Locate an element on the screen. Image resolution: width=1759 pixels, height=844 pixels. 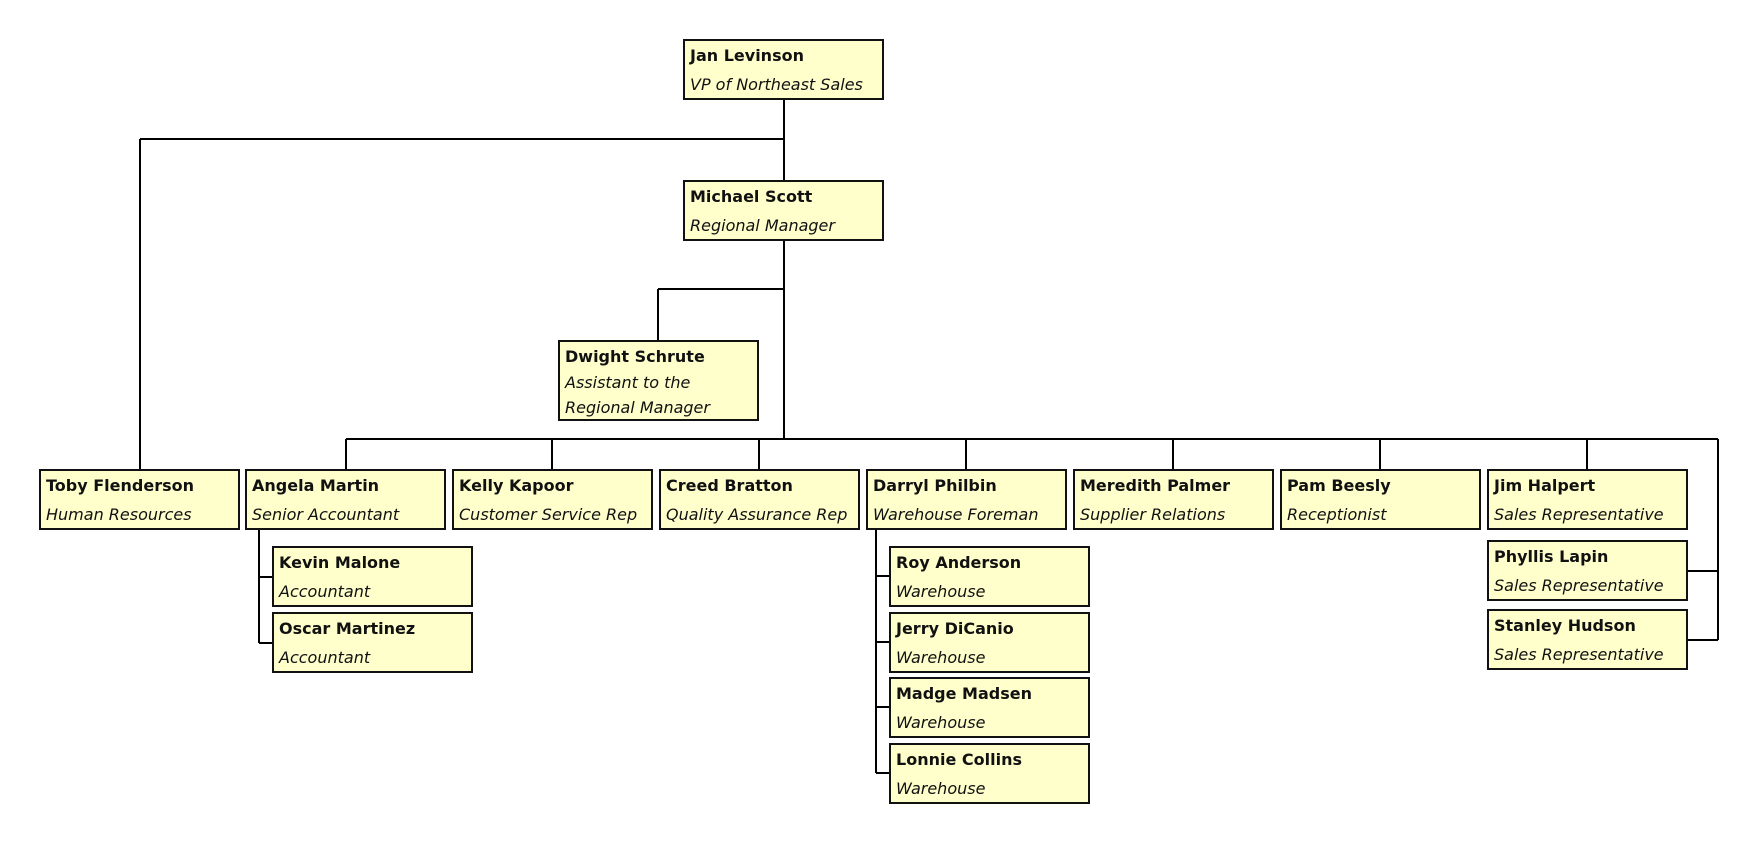
node-name: Lonnie Collins is located at coordinates (959, 759).